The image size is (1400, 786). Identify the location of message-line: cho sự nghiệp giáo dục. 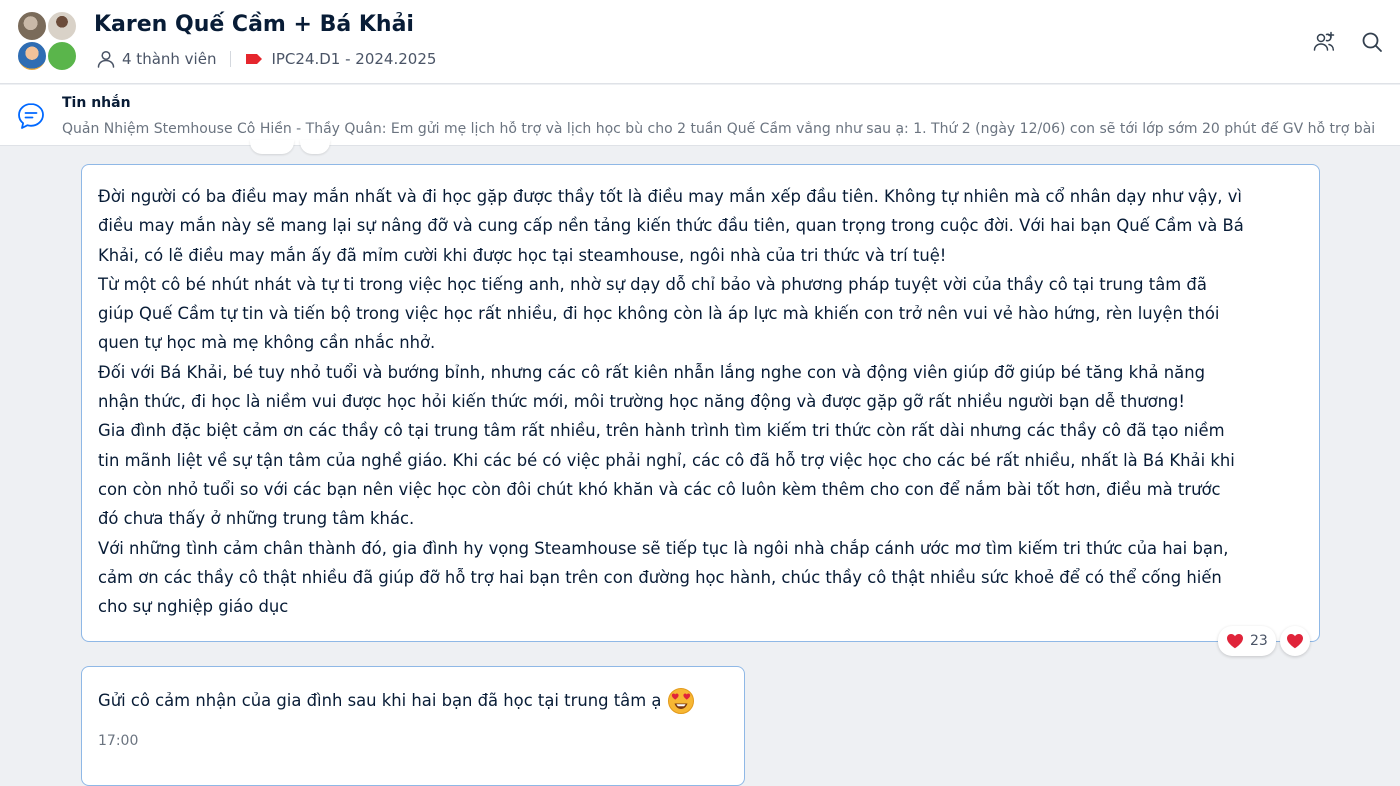
(193, 607).